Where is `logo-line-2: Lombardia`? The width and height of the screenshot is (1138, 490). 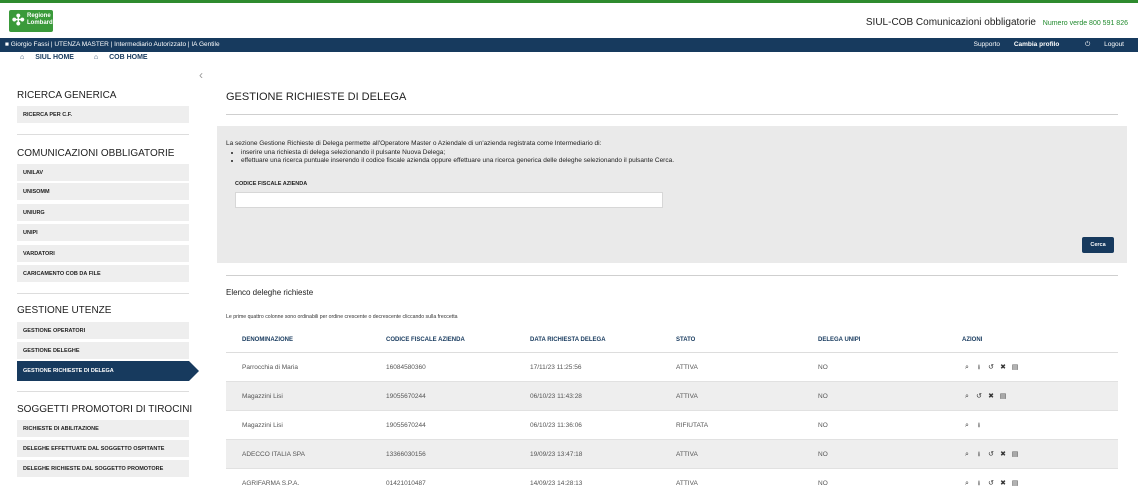 logo-line-2: Lombardia is located at coordinates (42, 23).